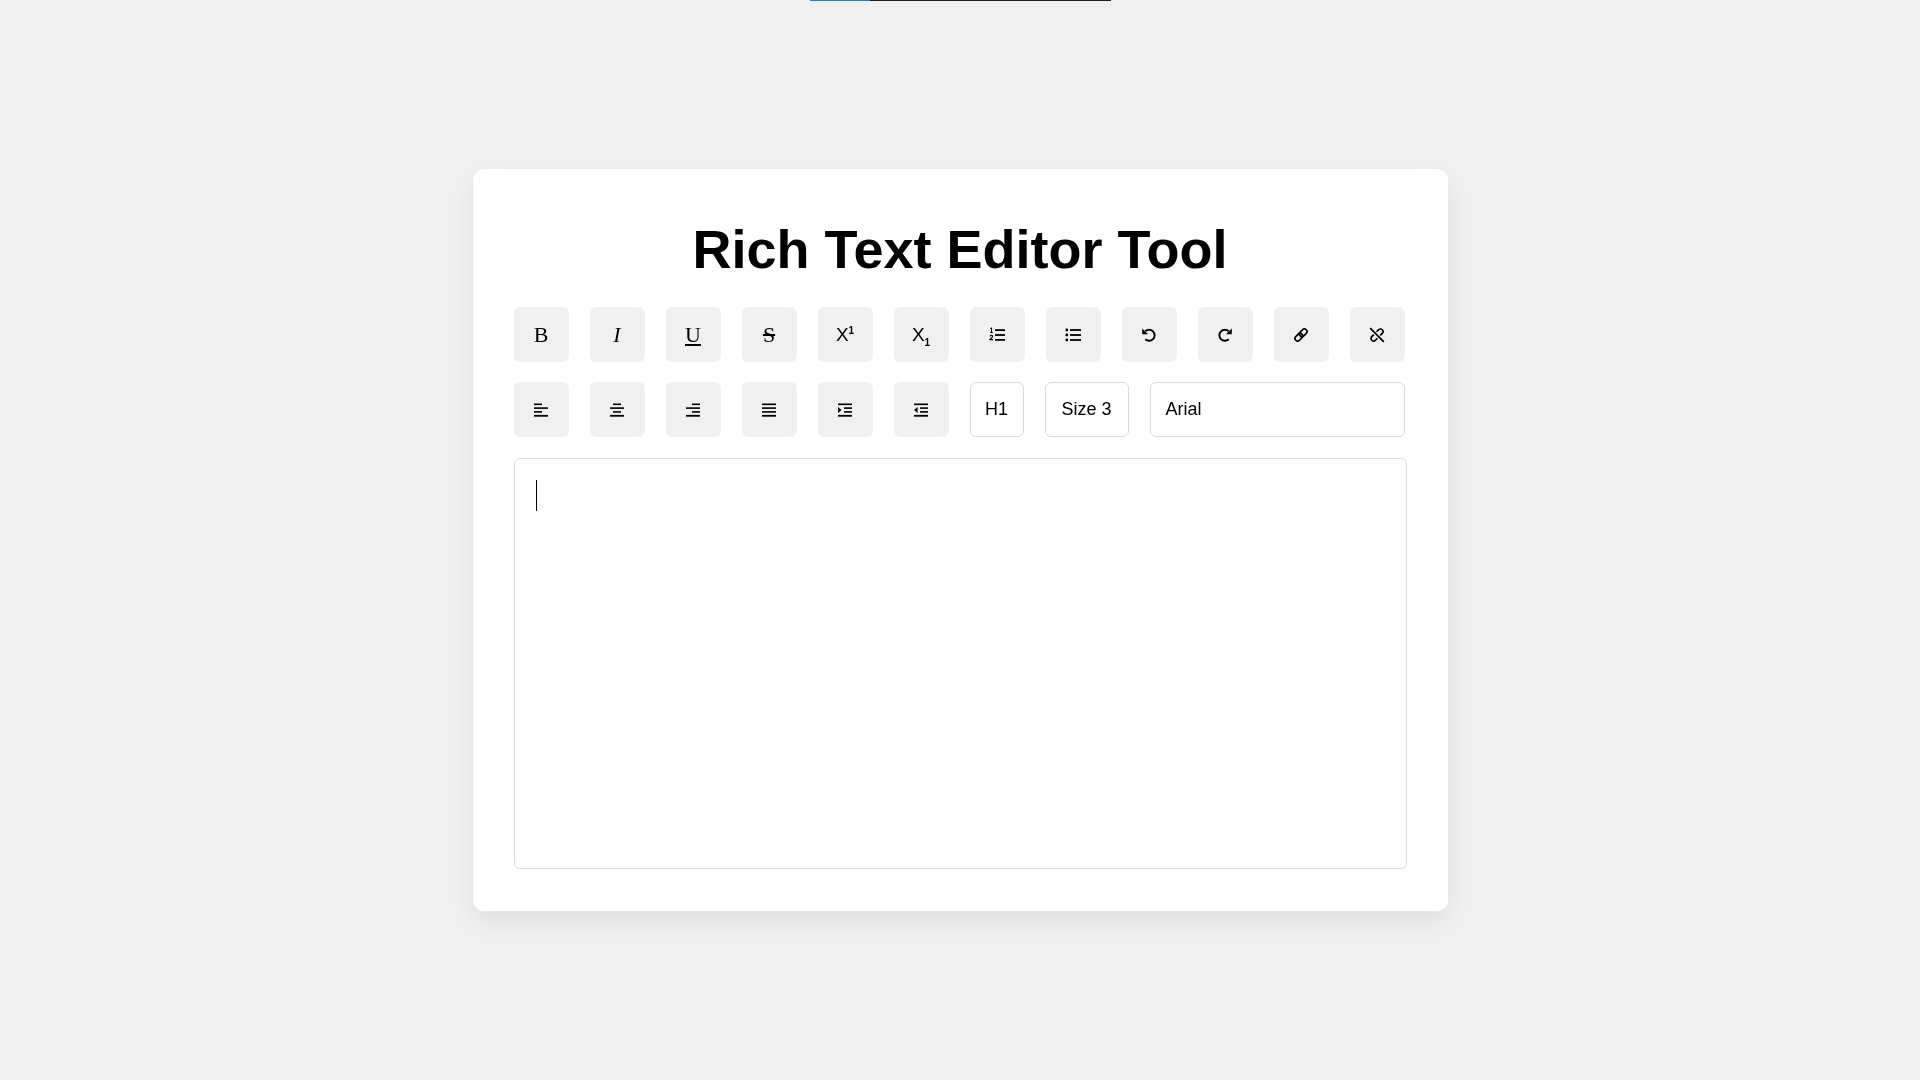  I want to click on align-right-icon, so click(693, 409).